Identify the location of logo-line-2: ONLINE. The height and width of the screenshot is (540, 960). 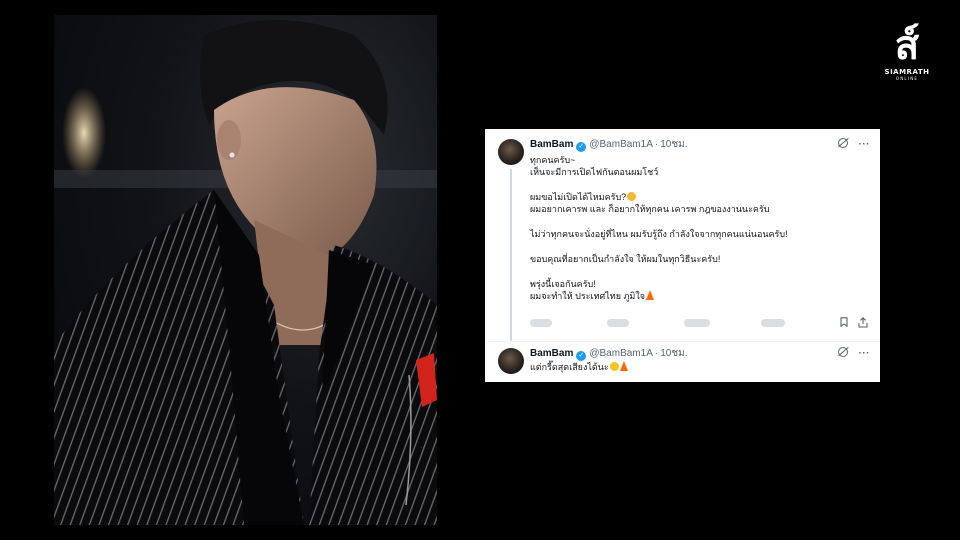
(907, 78).